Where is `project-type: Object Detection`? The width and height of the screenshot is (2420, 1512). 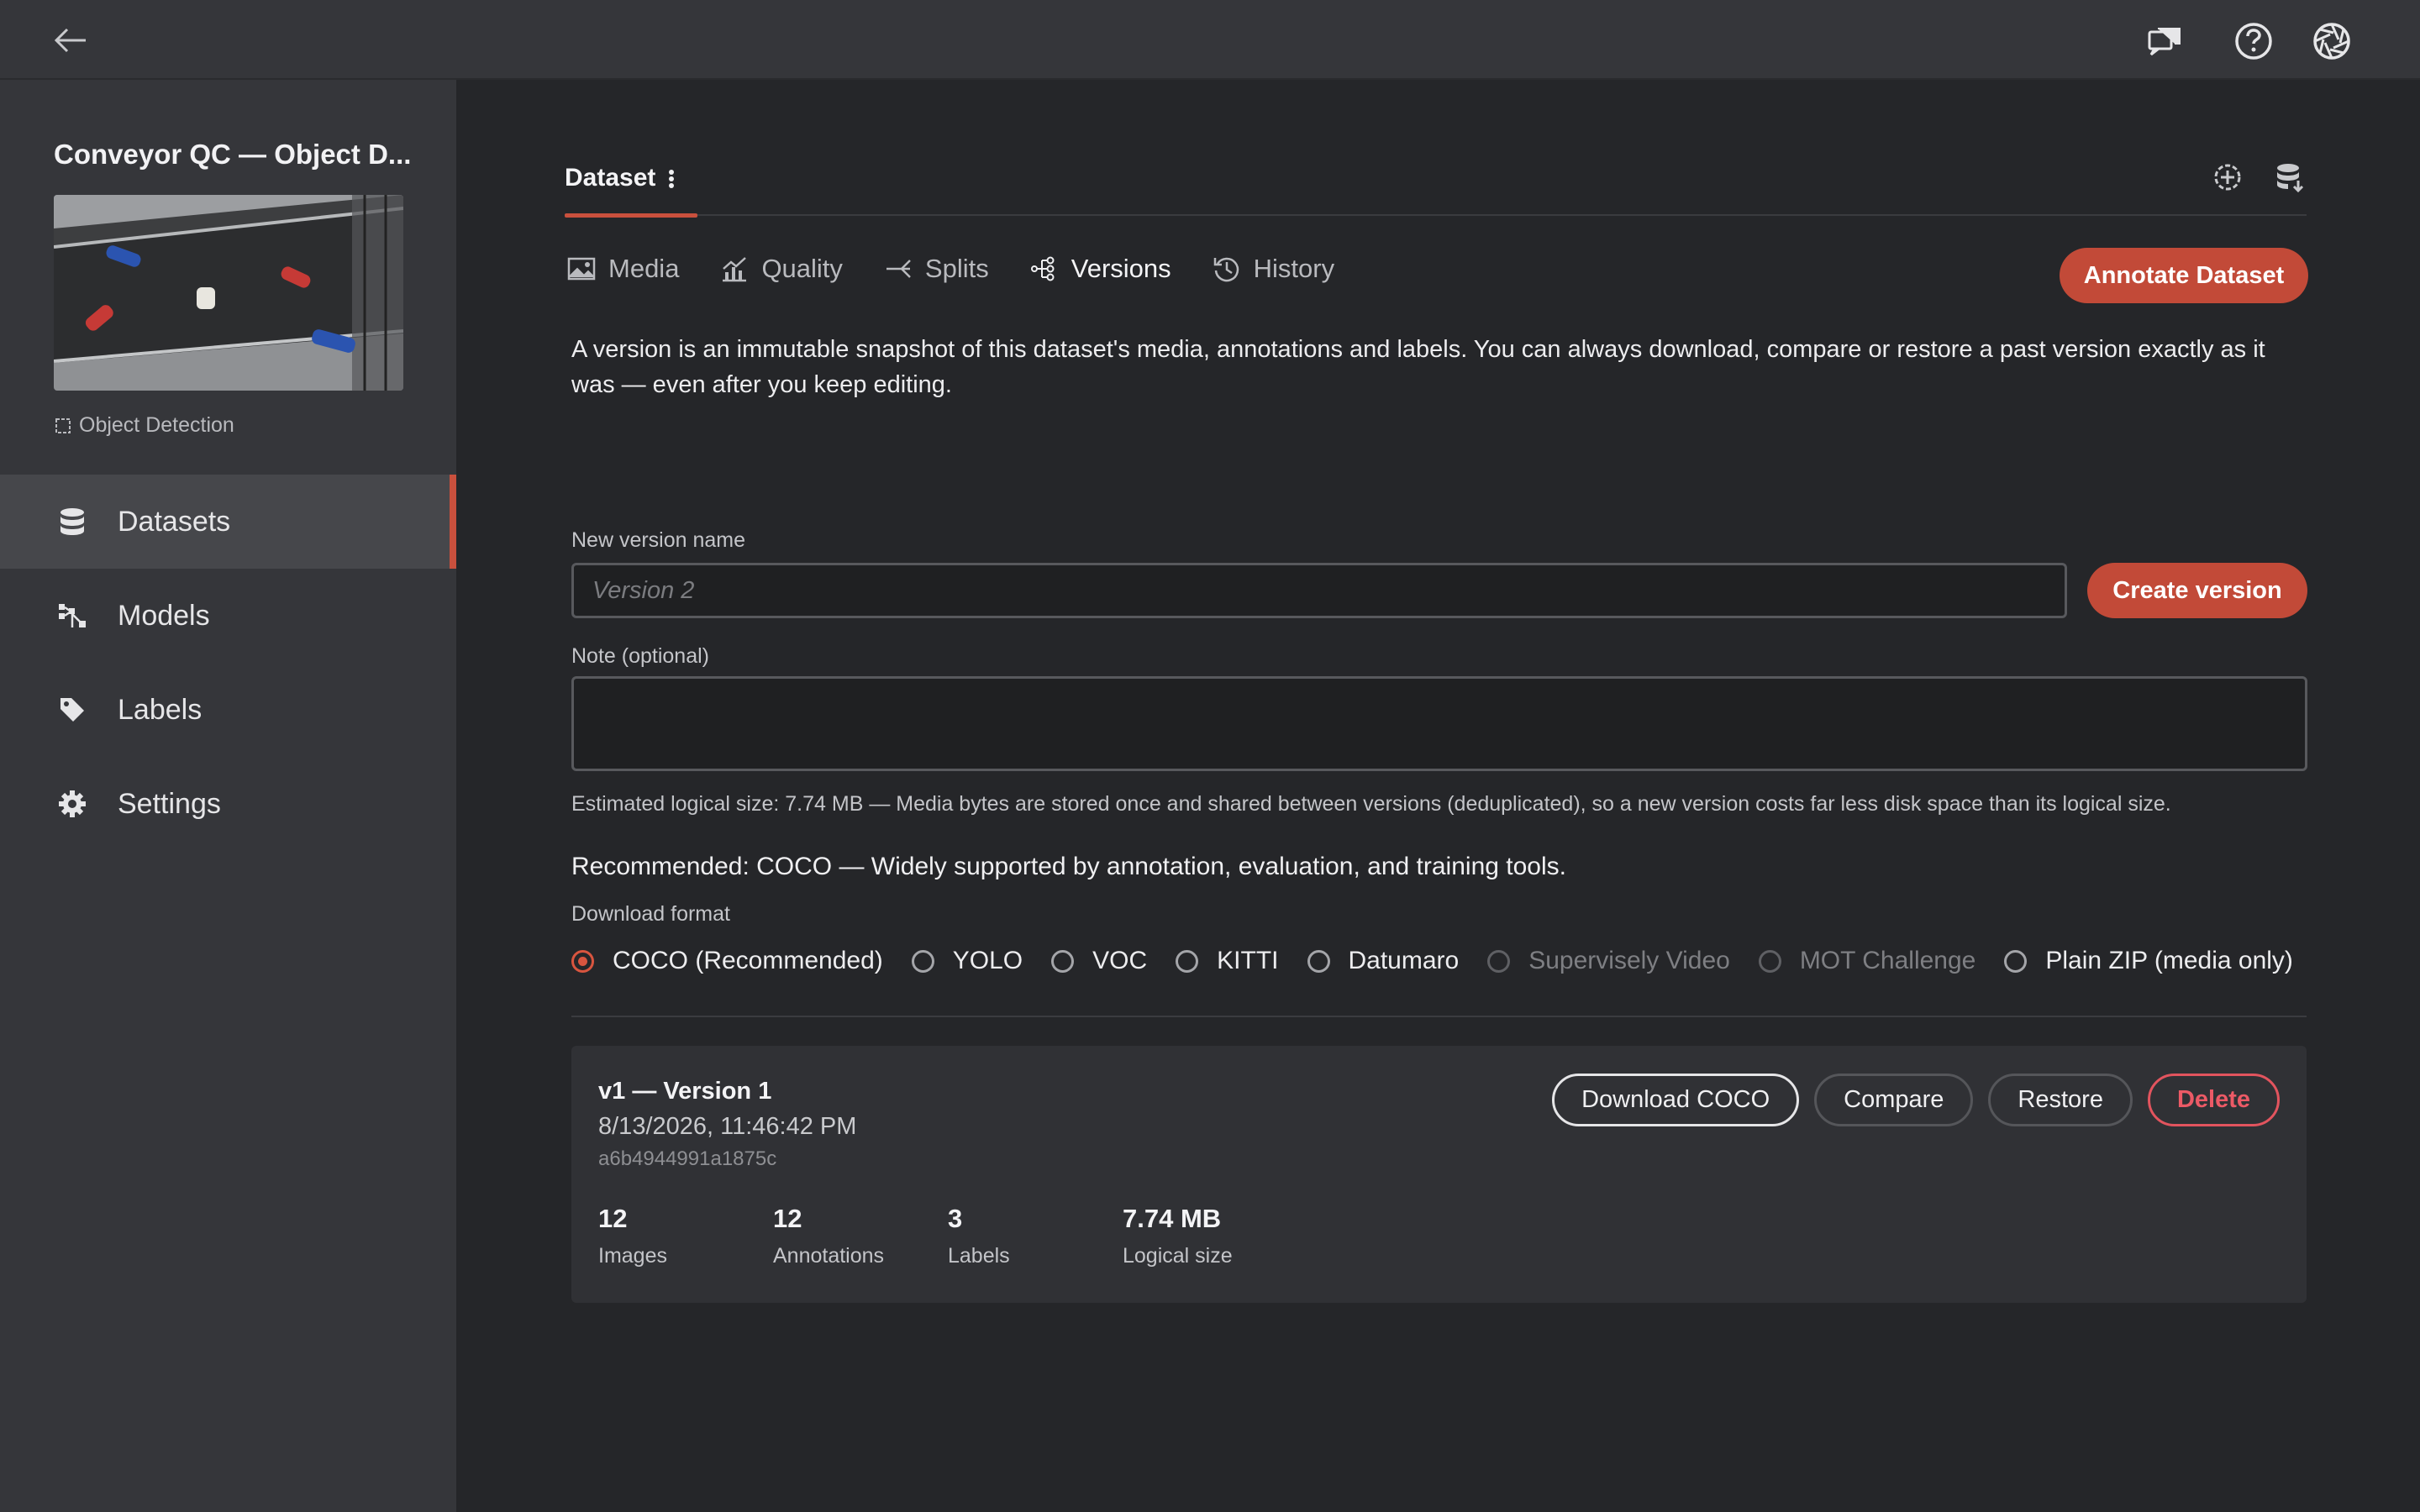 project-type: Object Detection is located at coordinates (144, 425).